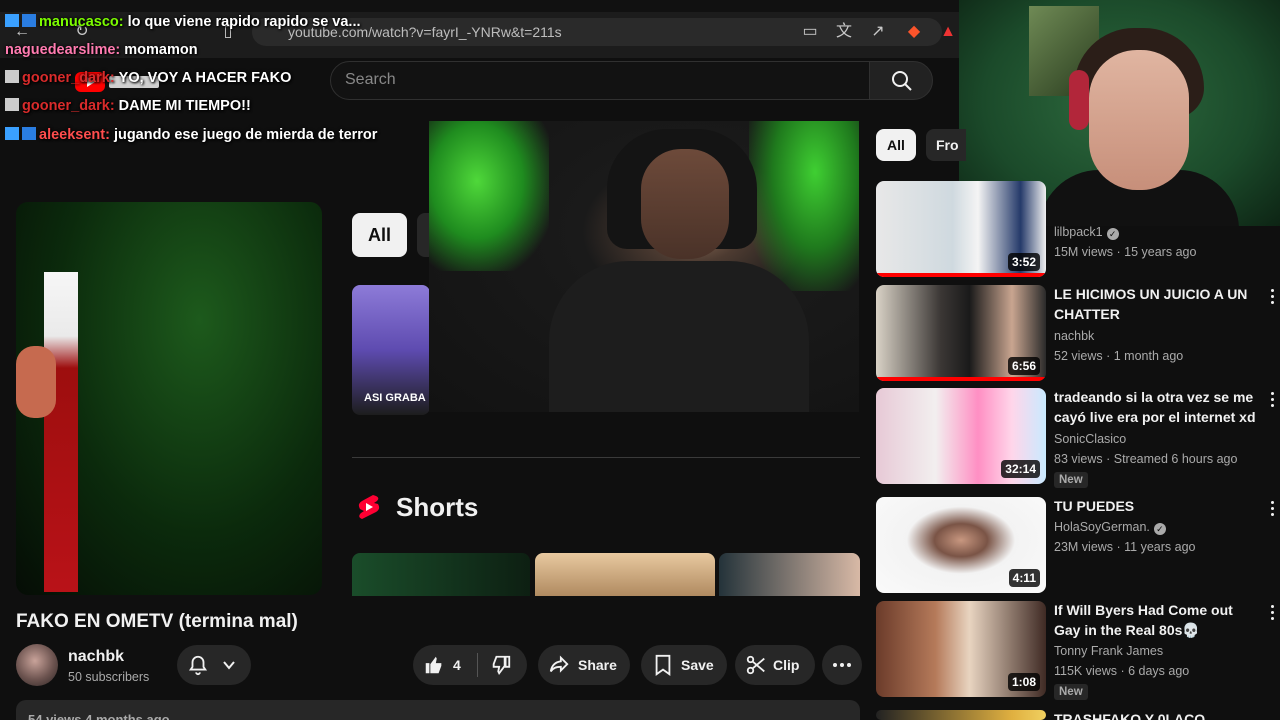 This screenshot has height=720, width=1280. I want to click on search-button, so click(901, 80).